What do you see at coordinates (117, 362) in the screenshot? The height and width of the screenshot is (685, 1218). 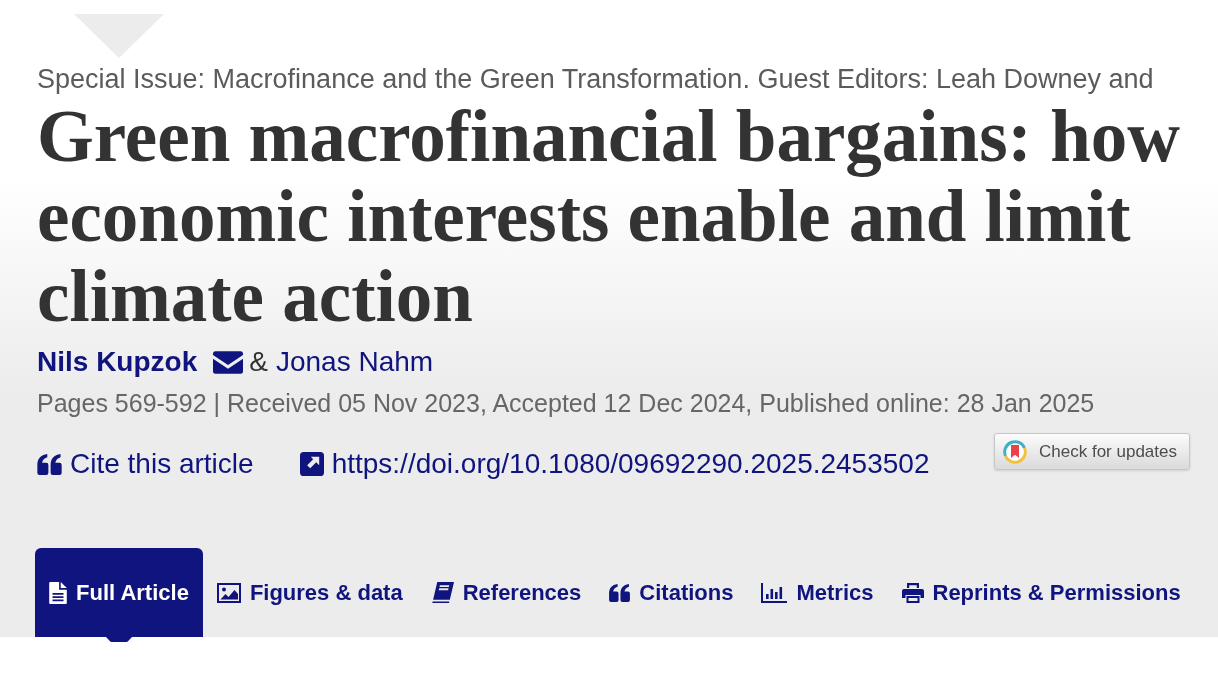 I see `author-link: Nils Kupzok` at bounding box center [117, 362].